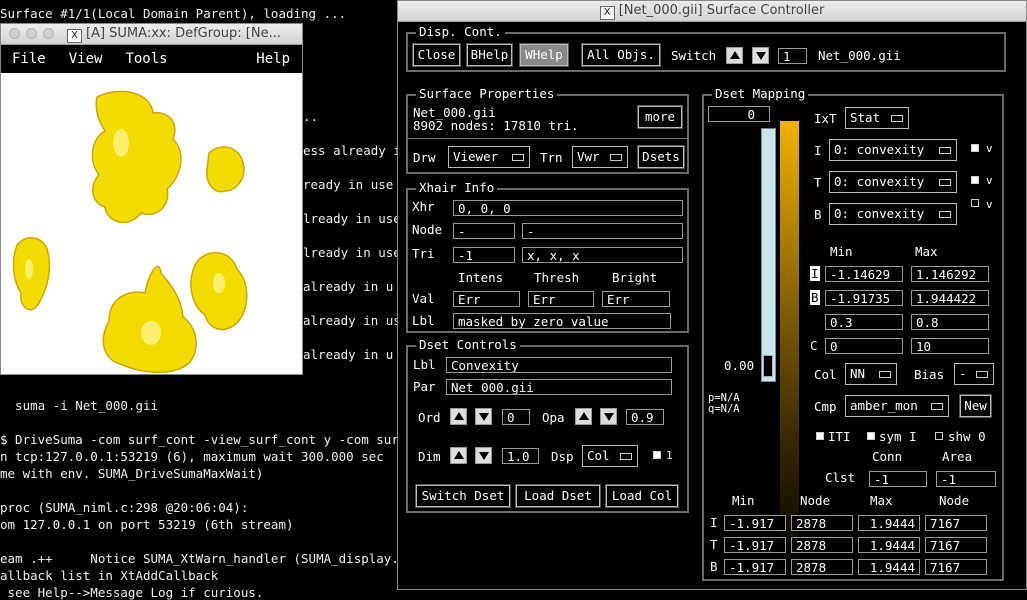 Image resolution: width=1027 pixels, height=600 pixels. Describe the element at coordinates (273, 59) in the screenshot. I see `menu-help: Help` at that location.